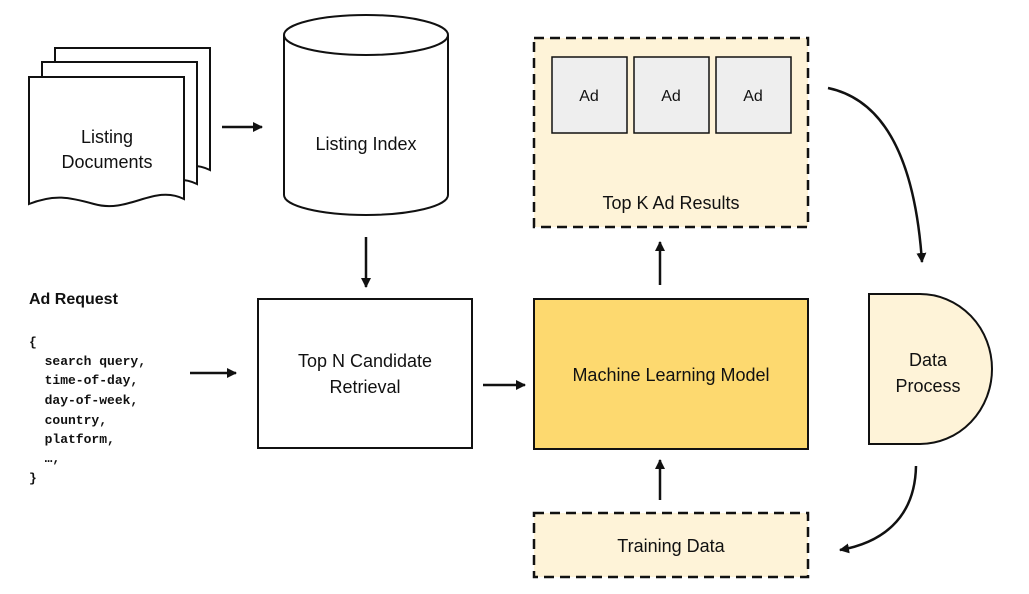  I want to click on data-process-label-1: Data, so click(928, 360).